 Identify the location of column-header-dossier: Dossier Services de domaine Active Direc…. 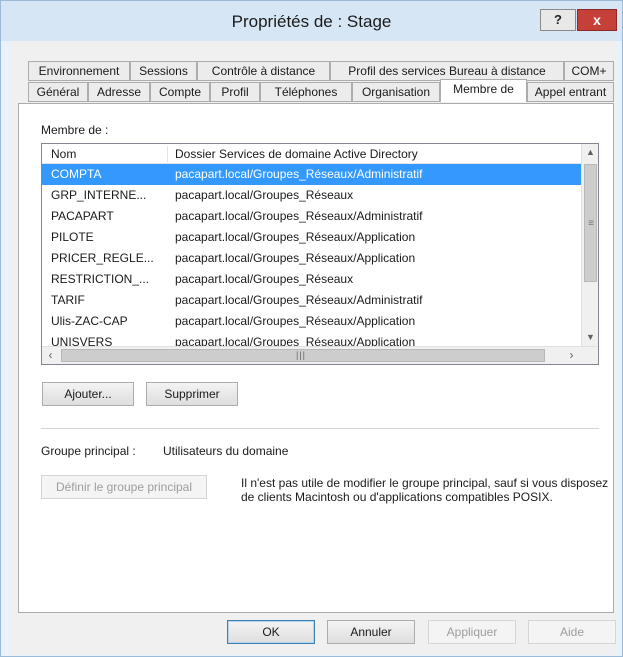
(296, 154).